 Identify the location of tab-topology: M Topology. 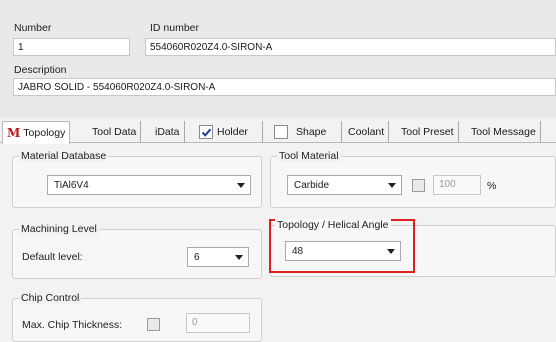
(36, 132).